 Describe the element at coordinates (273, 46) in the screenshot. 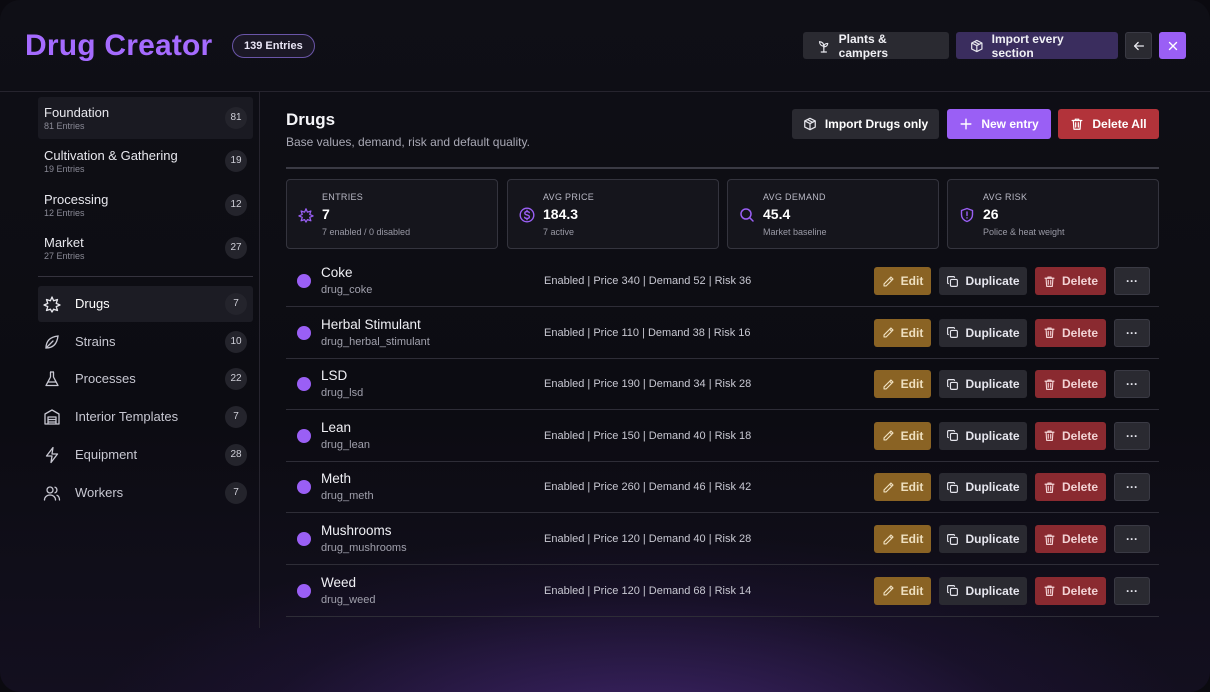

I see `entries-count-badge: 139 Entries` at that location.